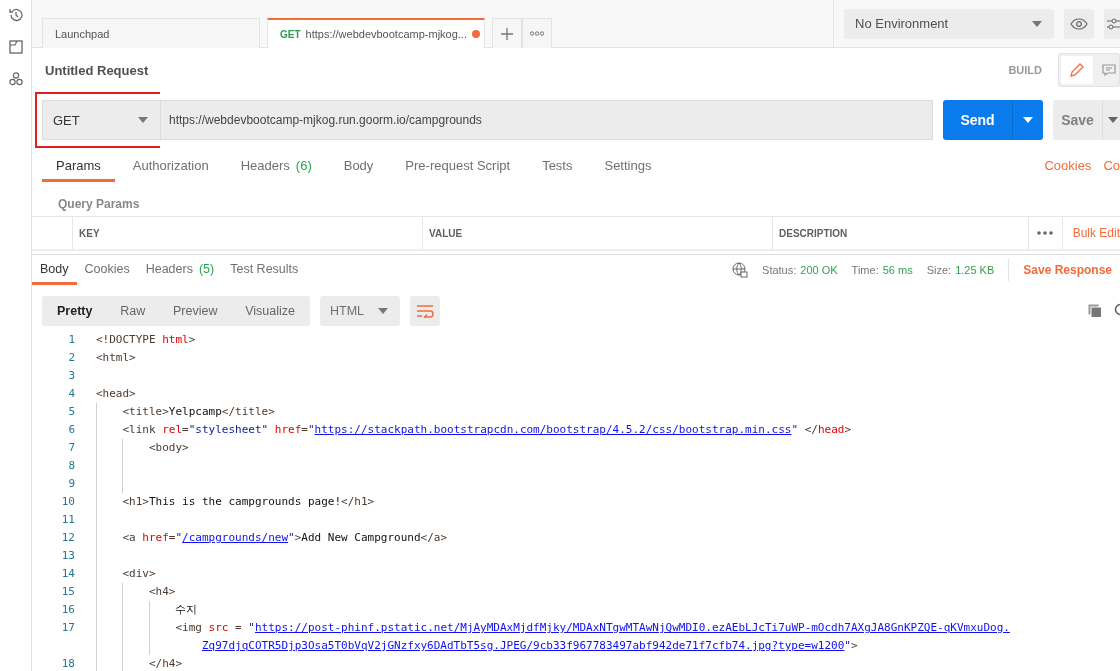 The height and width of the screenshot is (671, 1120). What do you see at coordinates (458, 167) in the screenshot?
I see `request-section-tab: Pre-request Script` at bounding box center [458, 167].